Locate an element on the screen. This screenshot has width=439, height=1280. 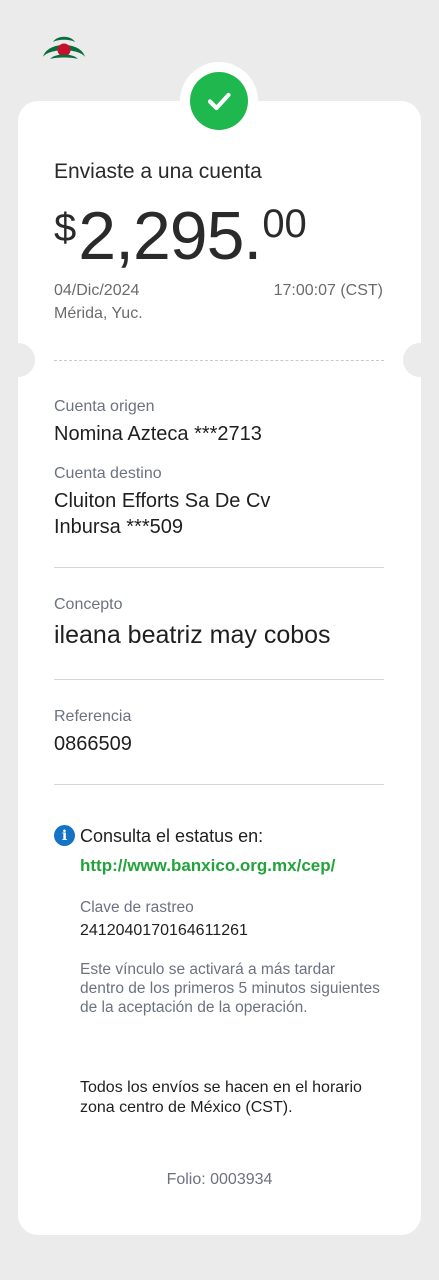
status-consult-text: Consulta el estatus en: is located at coordinates (172, 836).